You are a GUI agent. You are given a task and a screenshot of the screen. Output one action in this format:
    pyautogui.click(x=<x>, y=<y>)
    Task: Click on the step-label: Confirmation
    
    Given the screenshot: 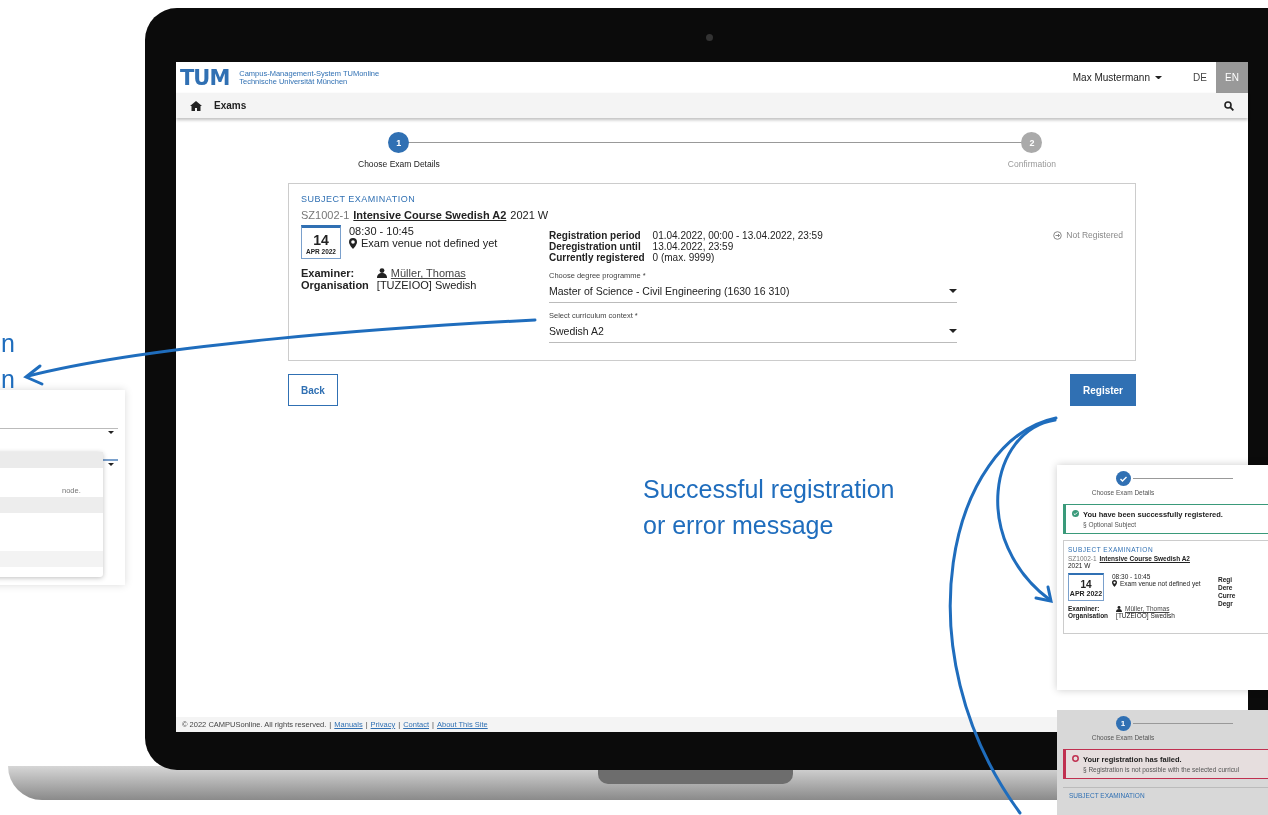 What is the action you would take?
    pyautogui.click(x=1031, y=164)
    